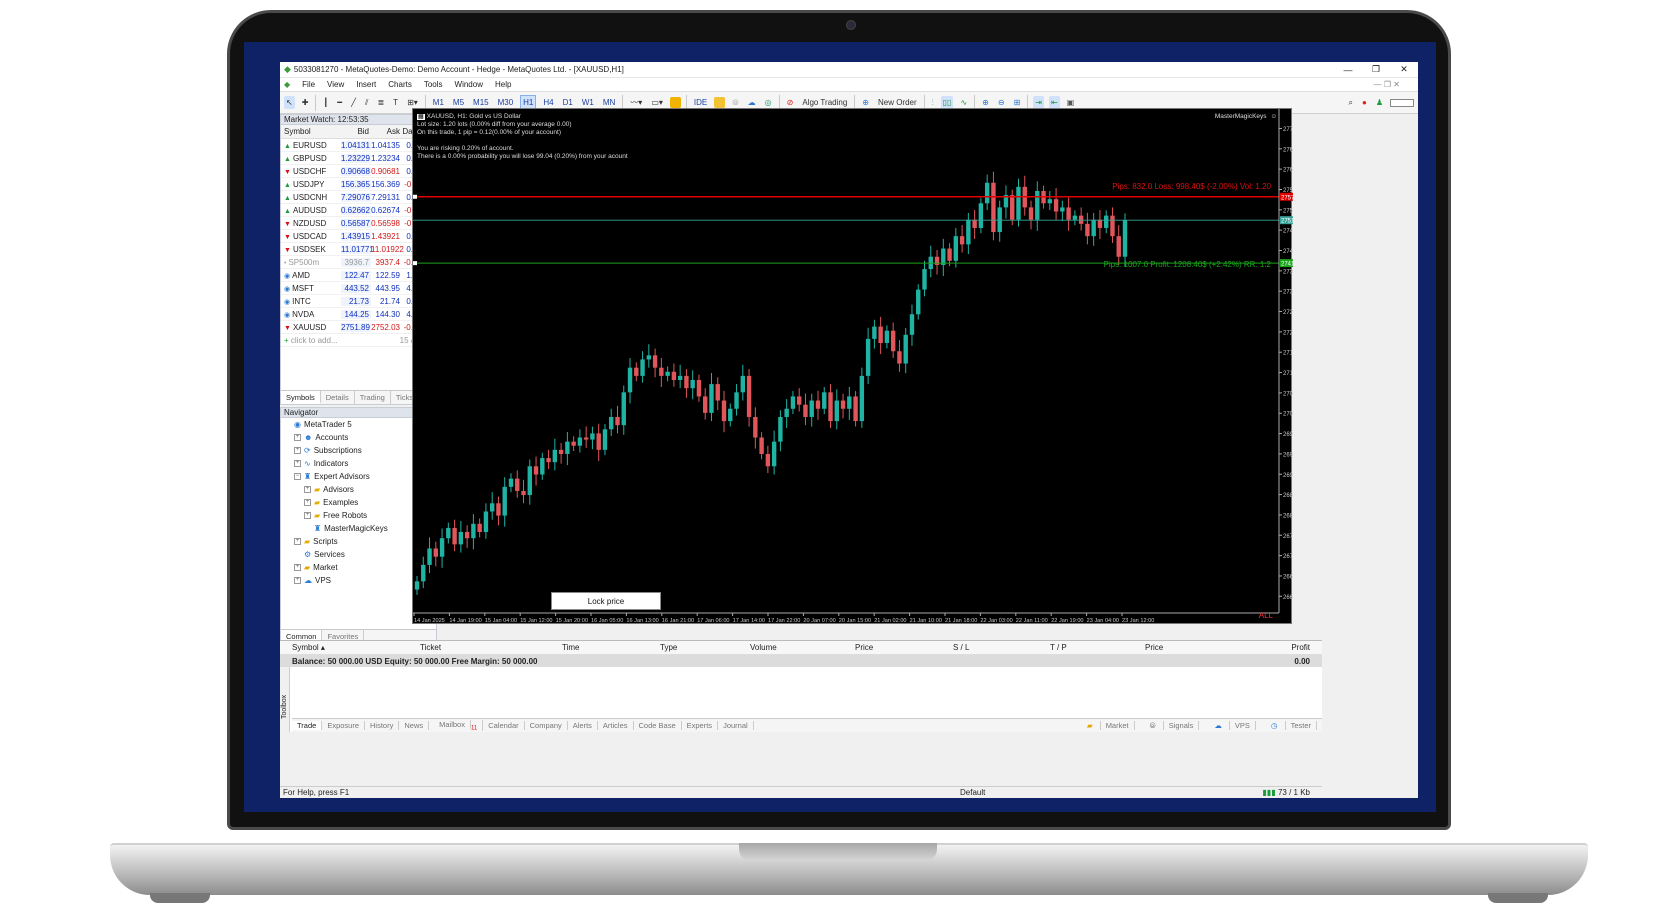 This screenshot has width=1676, height=908. What do you see at coordinates (720, 102) in the screenshot?
I see `lock-icon` at bounding box center [720, 102].